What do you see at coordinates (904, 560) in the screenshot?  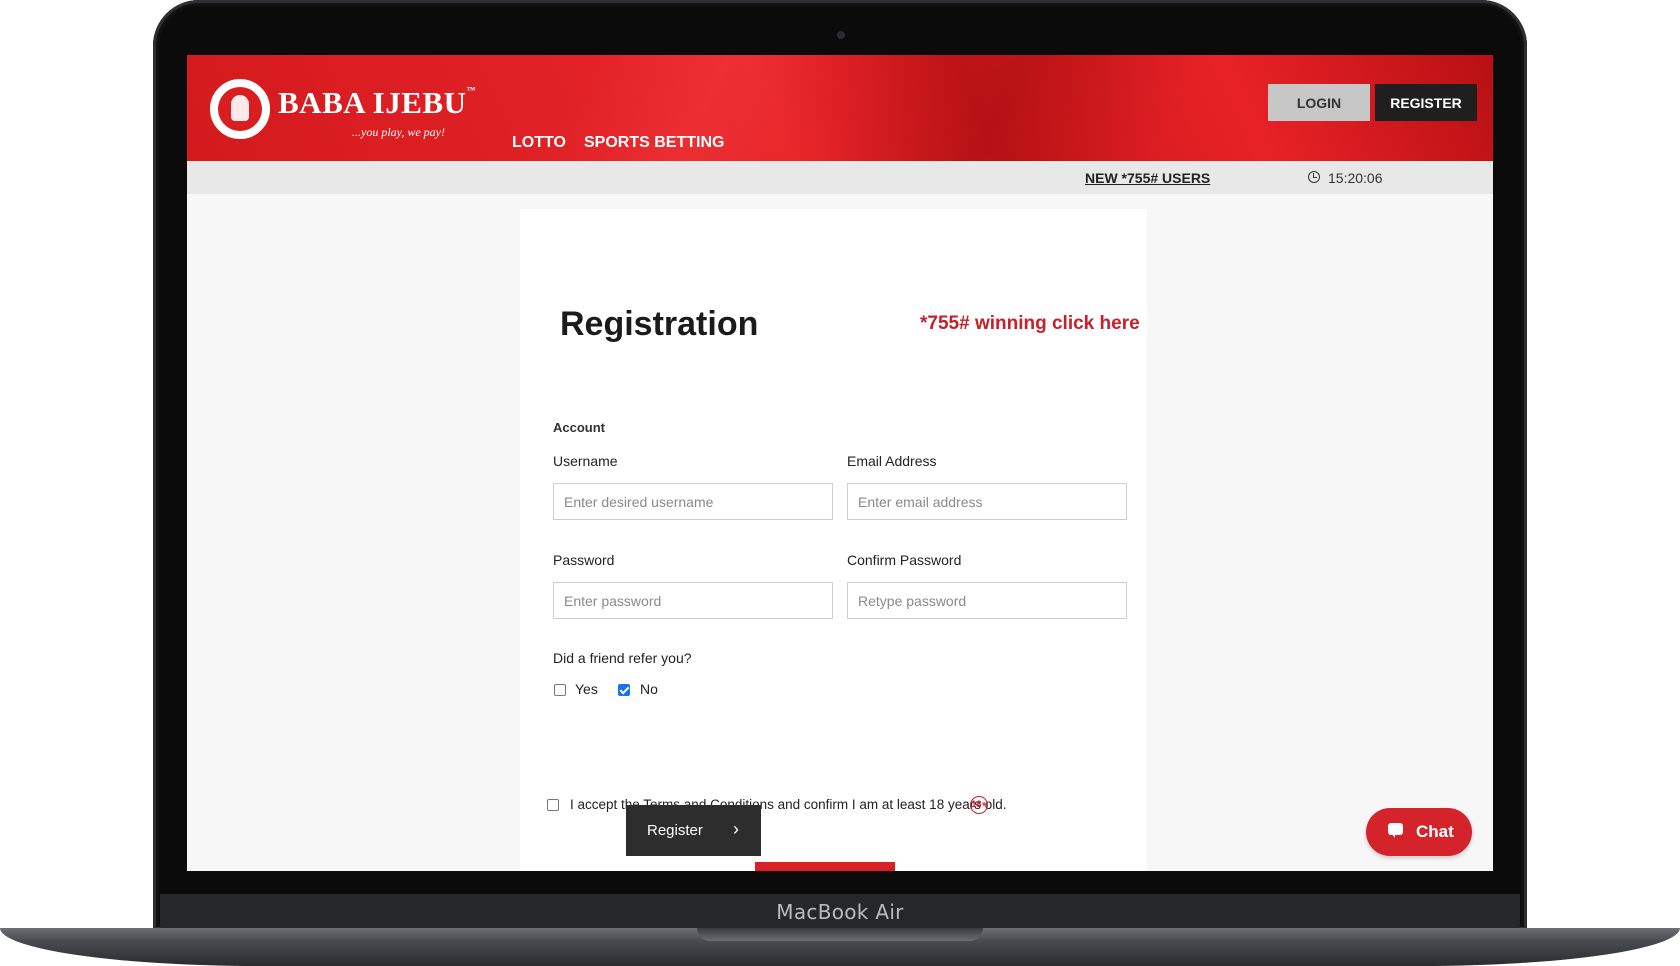 I see `confirm-password-label: Confirm Password` at bounding box center [904, 560].